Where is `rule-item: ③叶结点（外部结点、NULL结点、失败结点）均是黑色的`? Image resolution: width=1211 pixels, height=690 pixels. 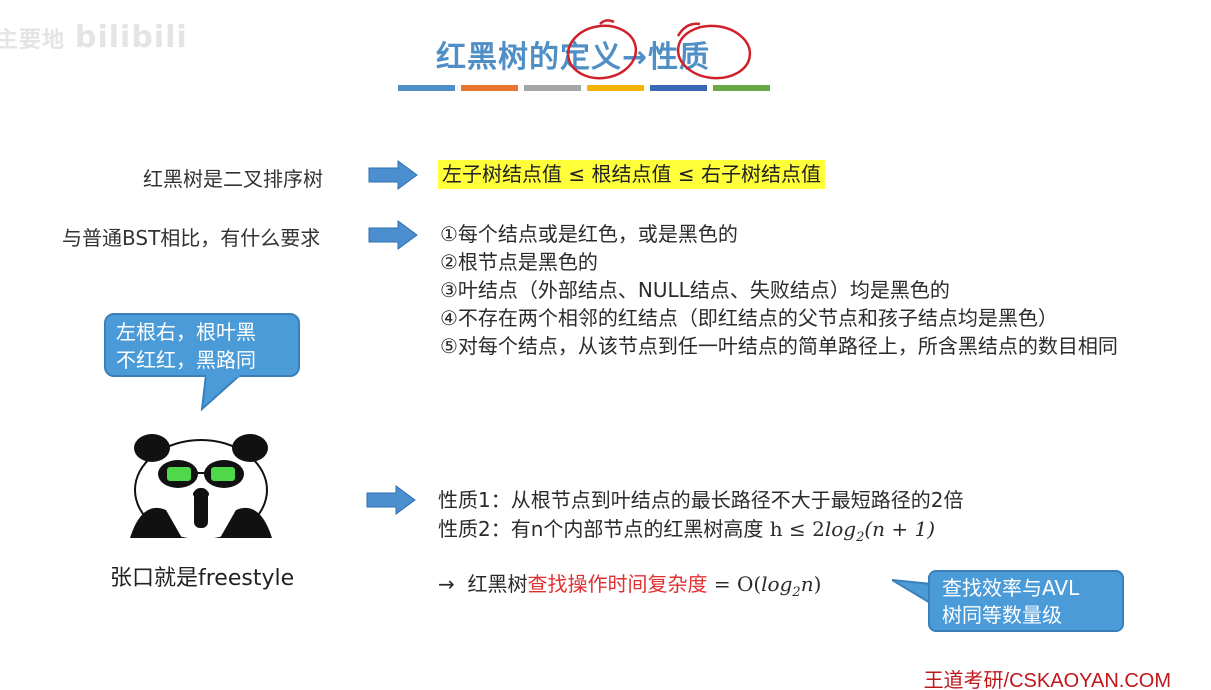 rule-item: ③叶结点（外部结点、NULL结点、失败结点）均是黑色的 is located at coordinates (695, 290).